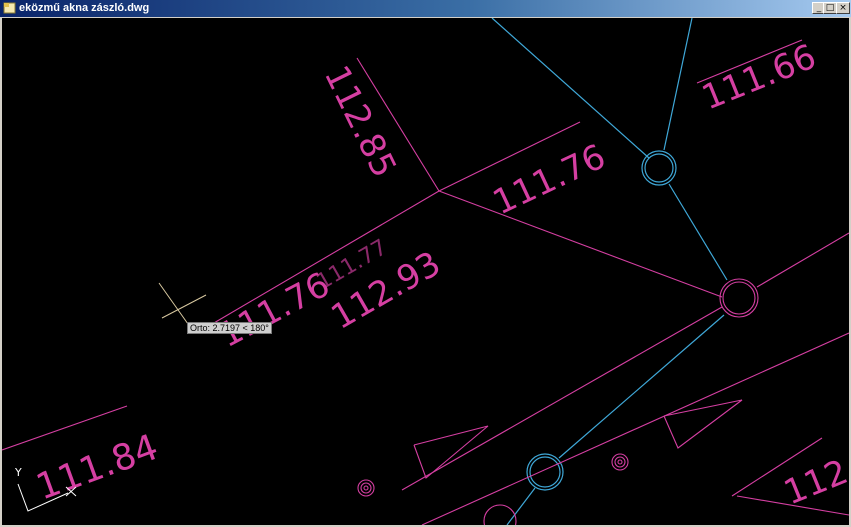 The height and width of the screenshot is (527, 851). Describe the element at coordinates (758, 78) in the screenshot. I see `elevation-label: 111.66` at that location.